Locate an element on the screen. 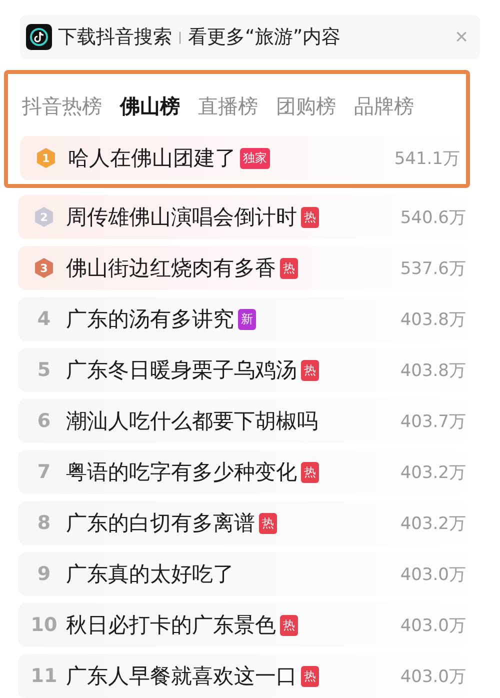  topic-tag: 新 is located at coordinates (247, 319).